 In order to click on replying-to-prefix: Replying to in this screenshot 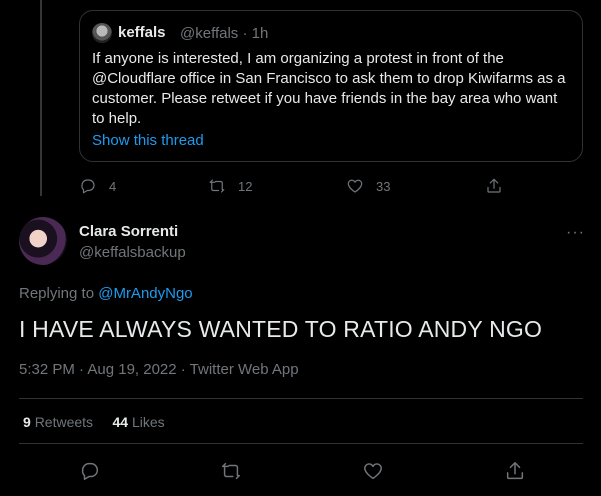, I will do `click(57, 293)`.